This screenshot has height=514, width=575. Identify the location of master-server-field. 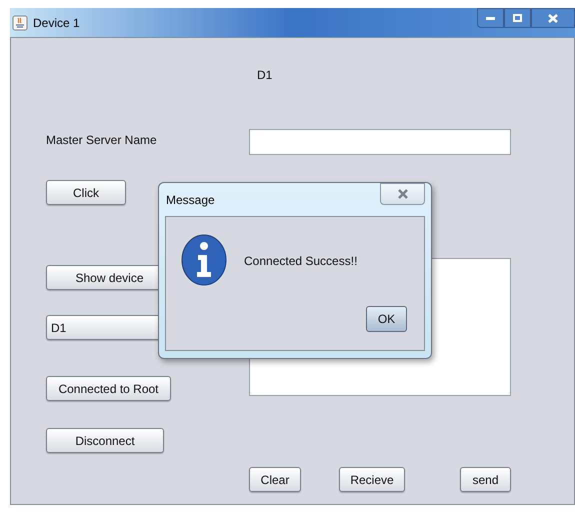
(380, 142).